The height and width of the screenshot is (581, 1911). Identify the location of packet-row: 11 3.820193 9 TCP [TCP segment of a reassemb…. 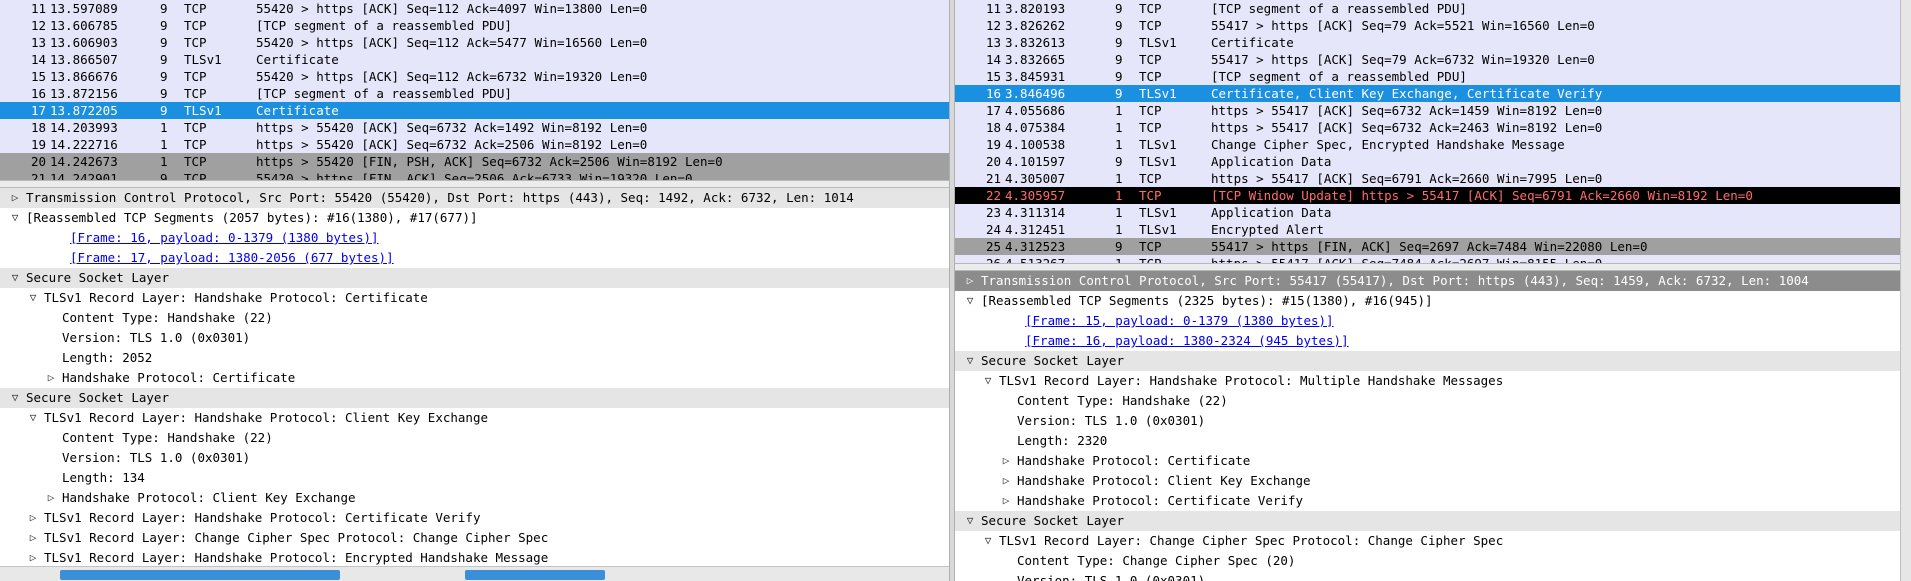
(1427, 8).